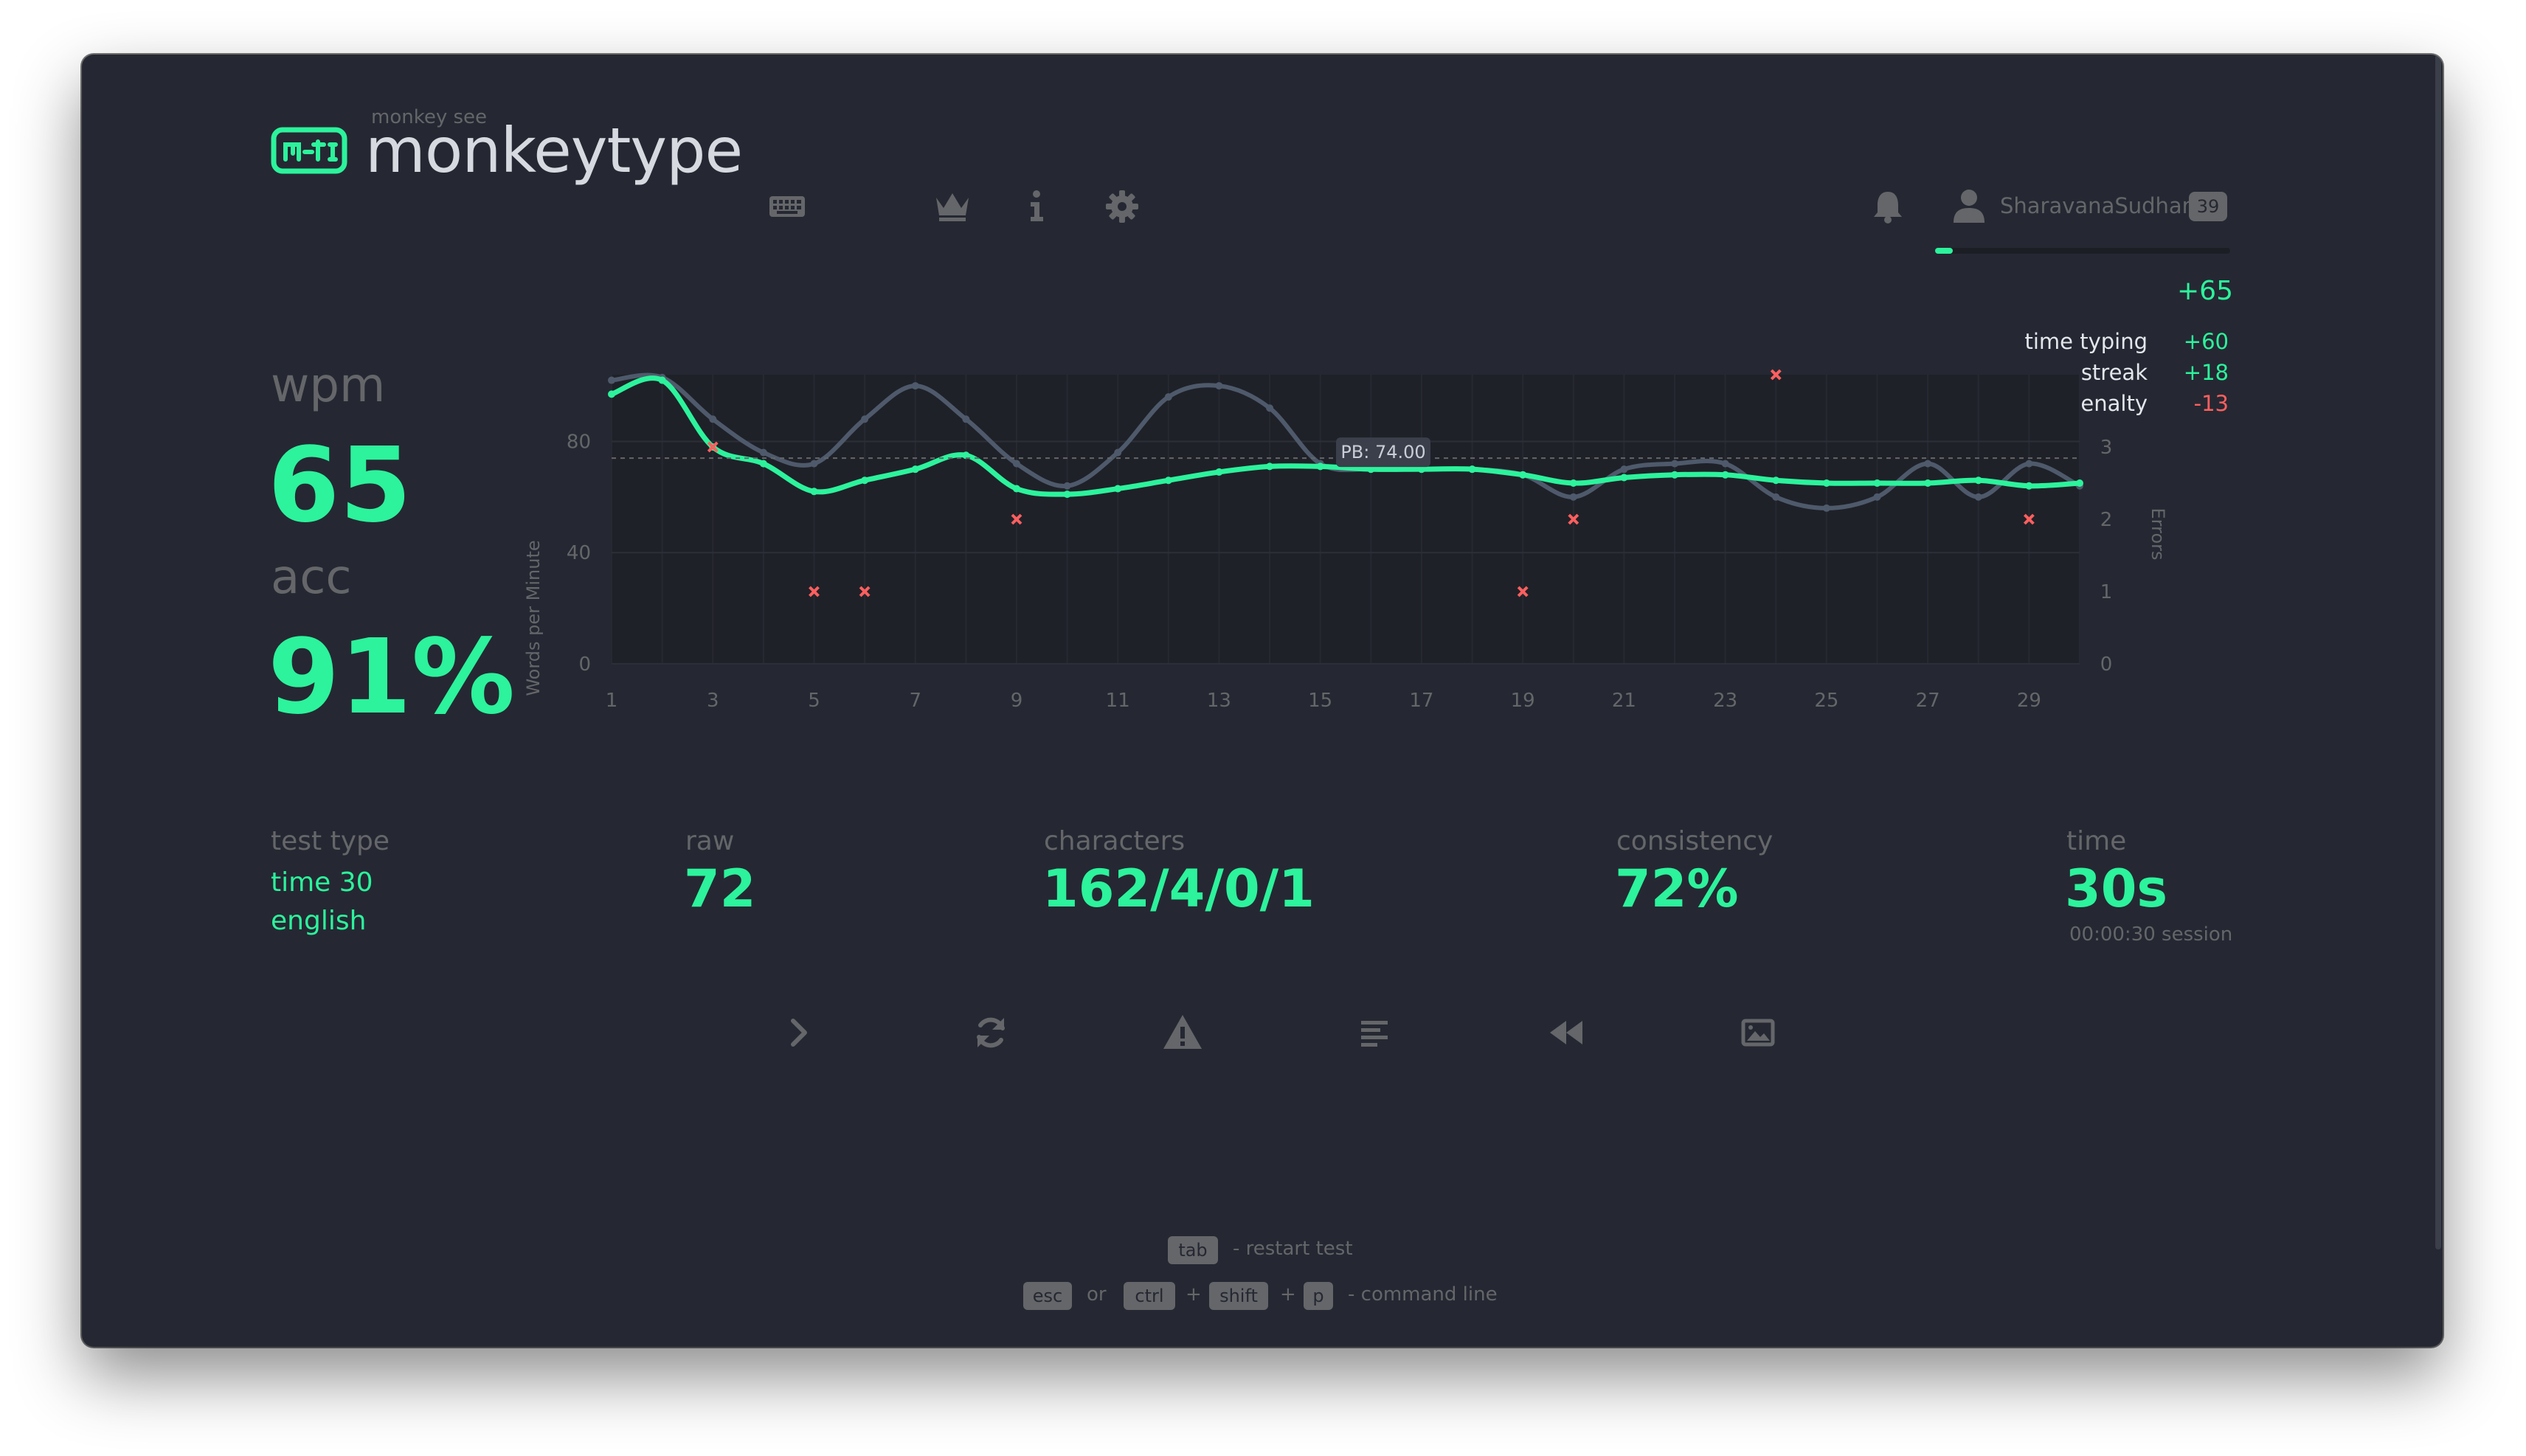 The image size is (2526, 1456). Describe the element at coordinates (1182, 1032) in the screenshot. I see `toggle-burst-heatmap-button` at that location.